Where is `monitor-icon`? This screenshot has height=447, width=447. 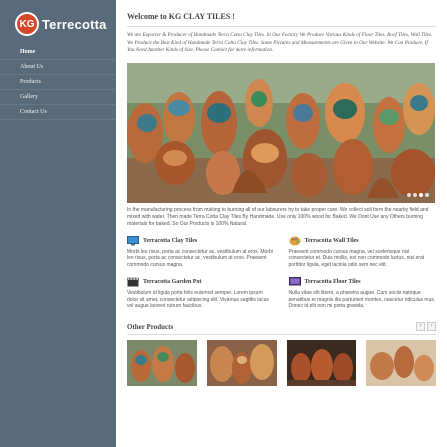 monitor-icon is located at coordinates (133, 240).